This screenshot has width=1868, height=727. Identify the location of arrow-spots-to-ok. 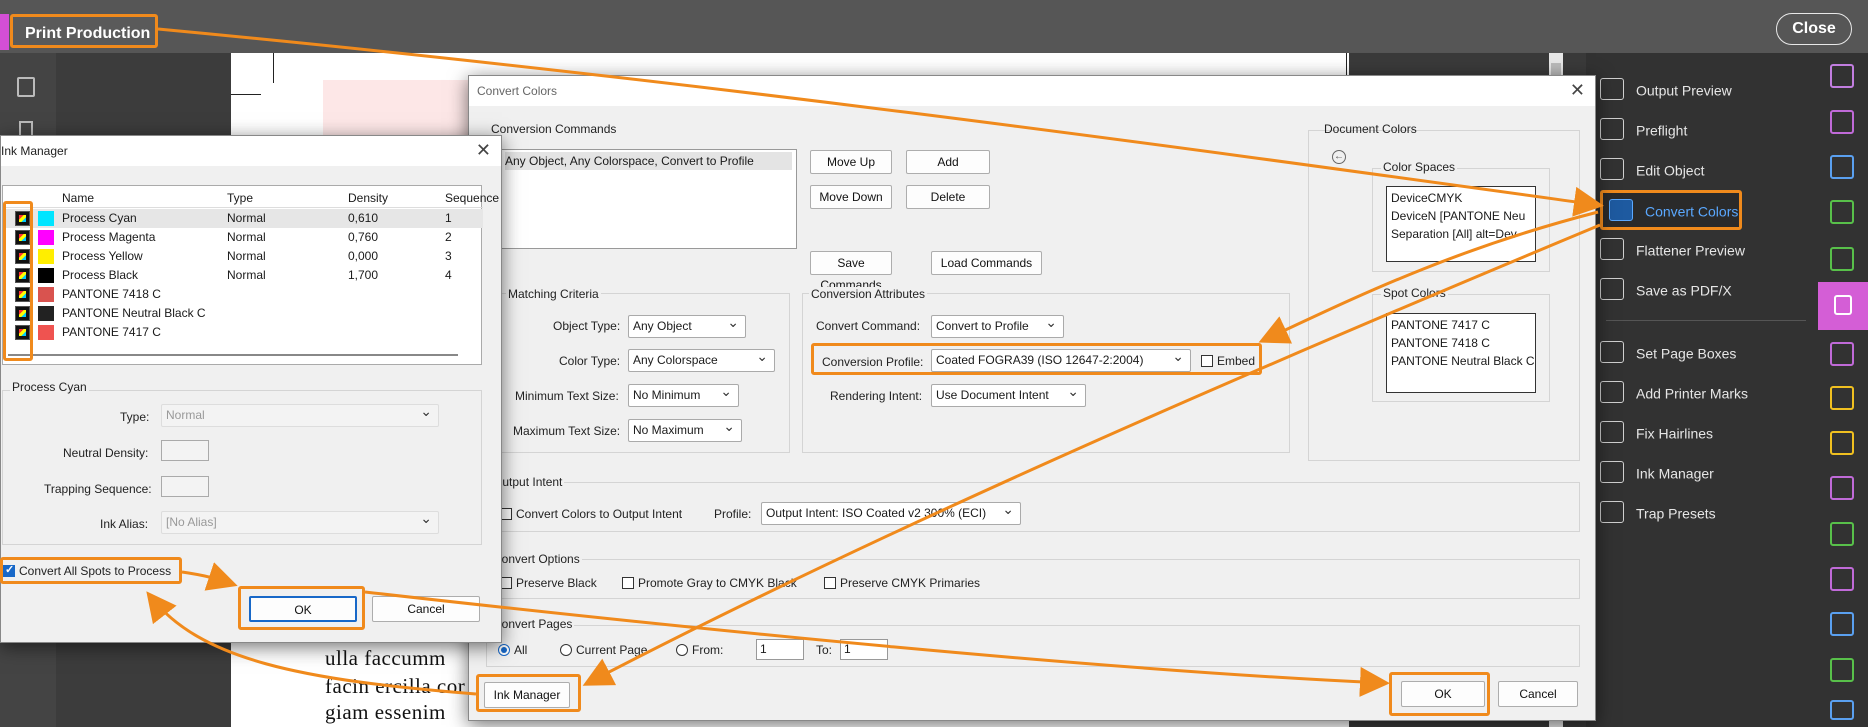
(209, 576).